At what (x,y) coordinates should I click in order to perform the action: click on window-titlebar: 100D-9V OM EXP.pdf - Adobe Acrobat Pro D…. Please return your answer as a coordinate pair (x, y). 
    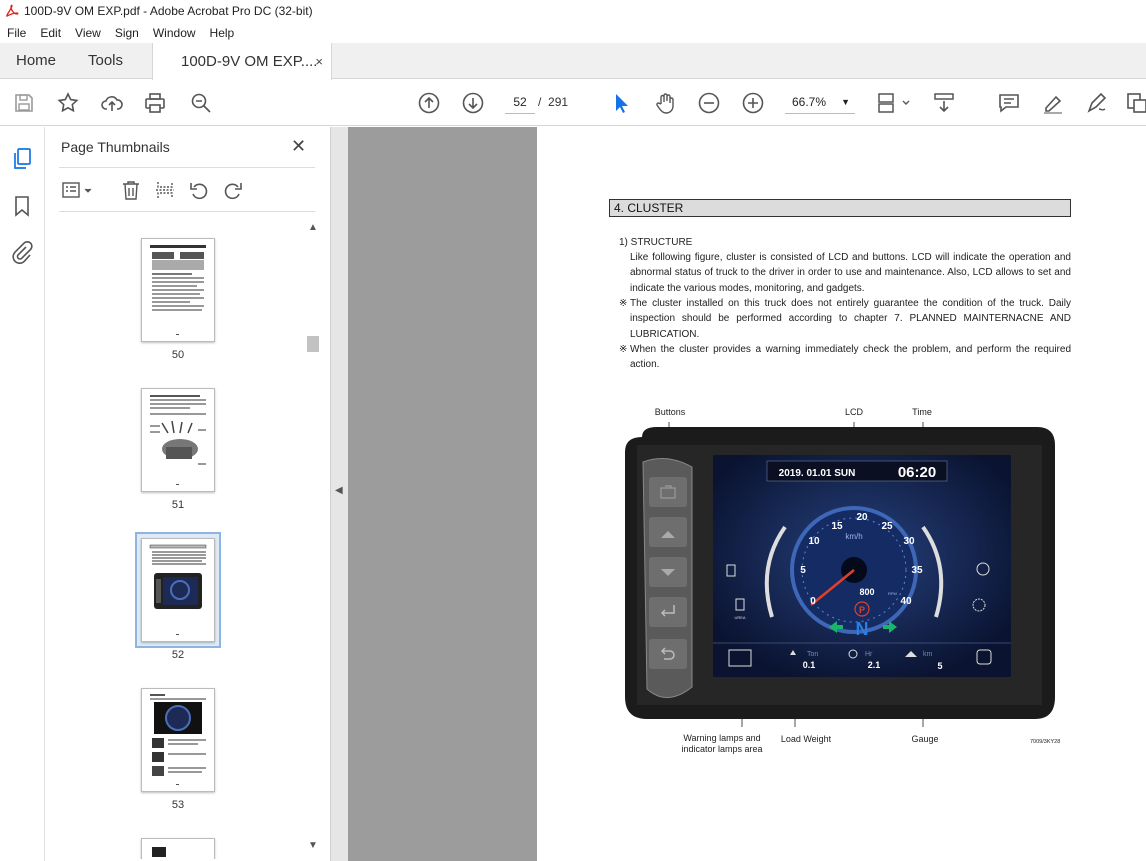
    Looking at the image, I should click on (573, 11).